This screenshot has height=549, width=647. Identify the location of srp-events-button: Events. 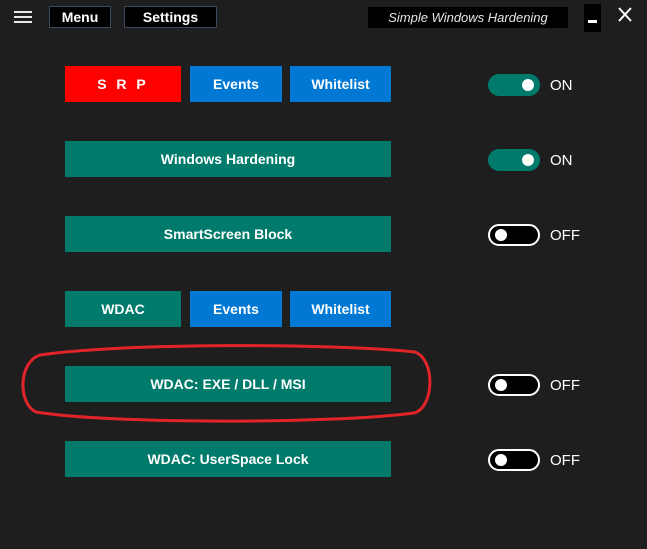
(236, 84).